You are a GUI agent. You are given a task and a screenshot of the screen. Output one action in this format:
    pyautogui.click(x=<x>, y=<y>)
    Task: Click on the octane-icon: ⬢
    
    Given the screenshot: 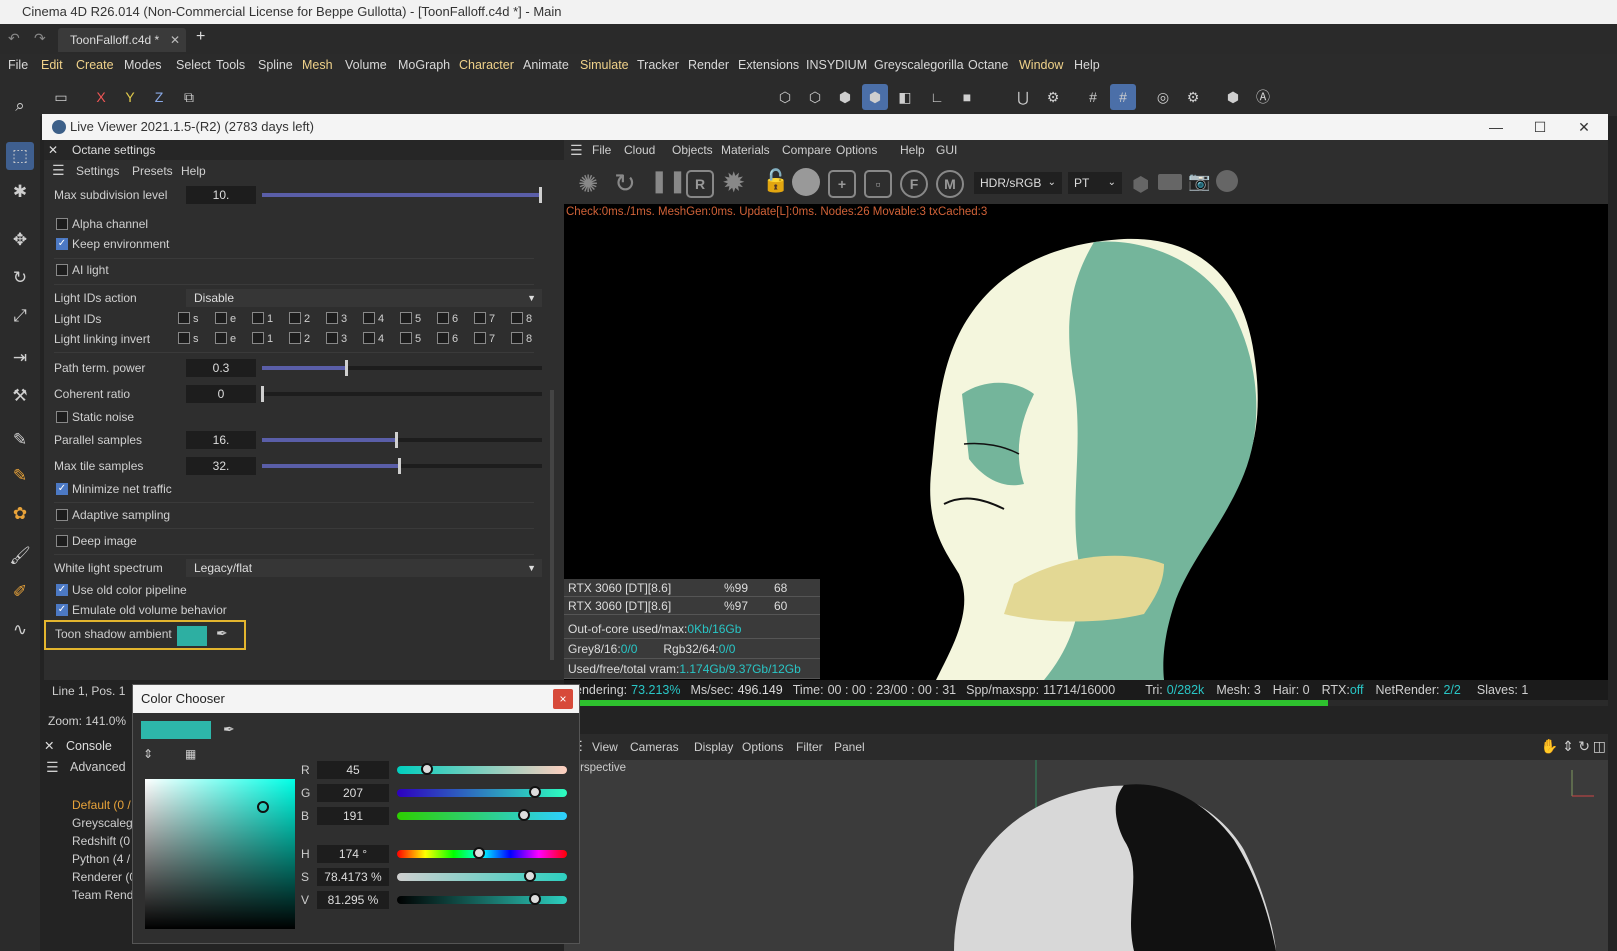 What is the action you would take?
    pyautogui.click(x=1233, y=97)
    